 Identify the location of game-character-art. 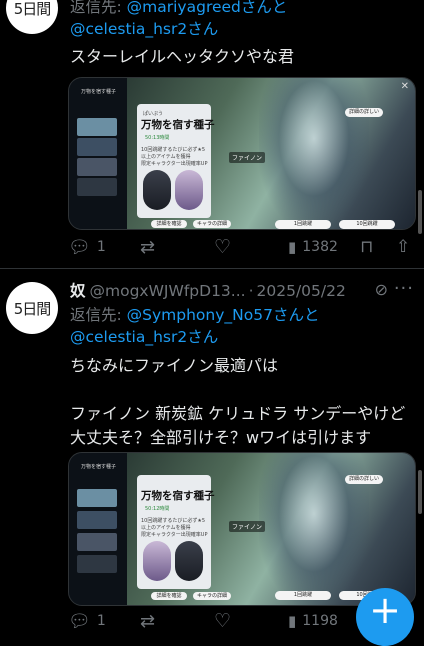
(314, 153).